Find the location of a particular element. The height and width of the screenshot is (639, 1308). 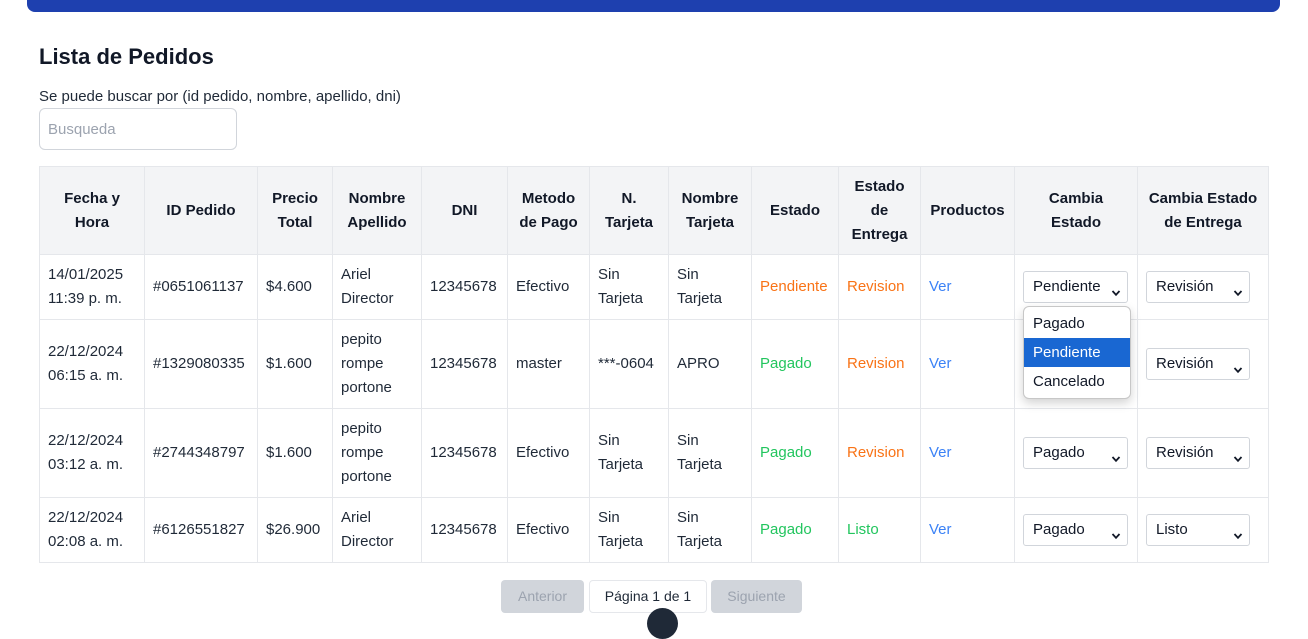

order-id-cell-text: #2744348797 is located at coordinates (199, 452).